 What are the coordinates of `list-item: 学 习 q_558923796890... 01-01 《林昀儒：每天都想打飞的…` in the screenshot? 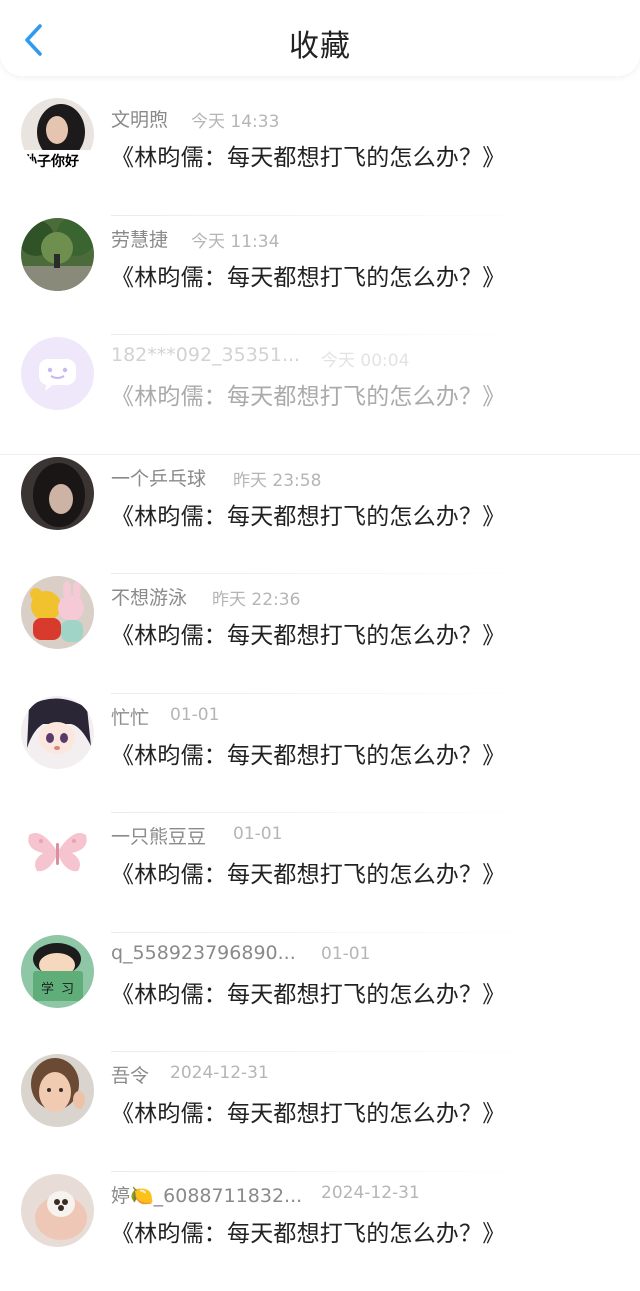 It's located at (320, 993).